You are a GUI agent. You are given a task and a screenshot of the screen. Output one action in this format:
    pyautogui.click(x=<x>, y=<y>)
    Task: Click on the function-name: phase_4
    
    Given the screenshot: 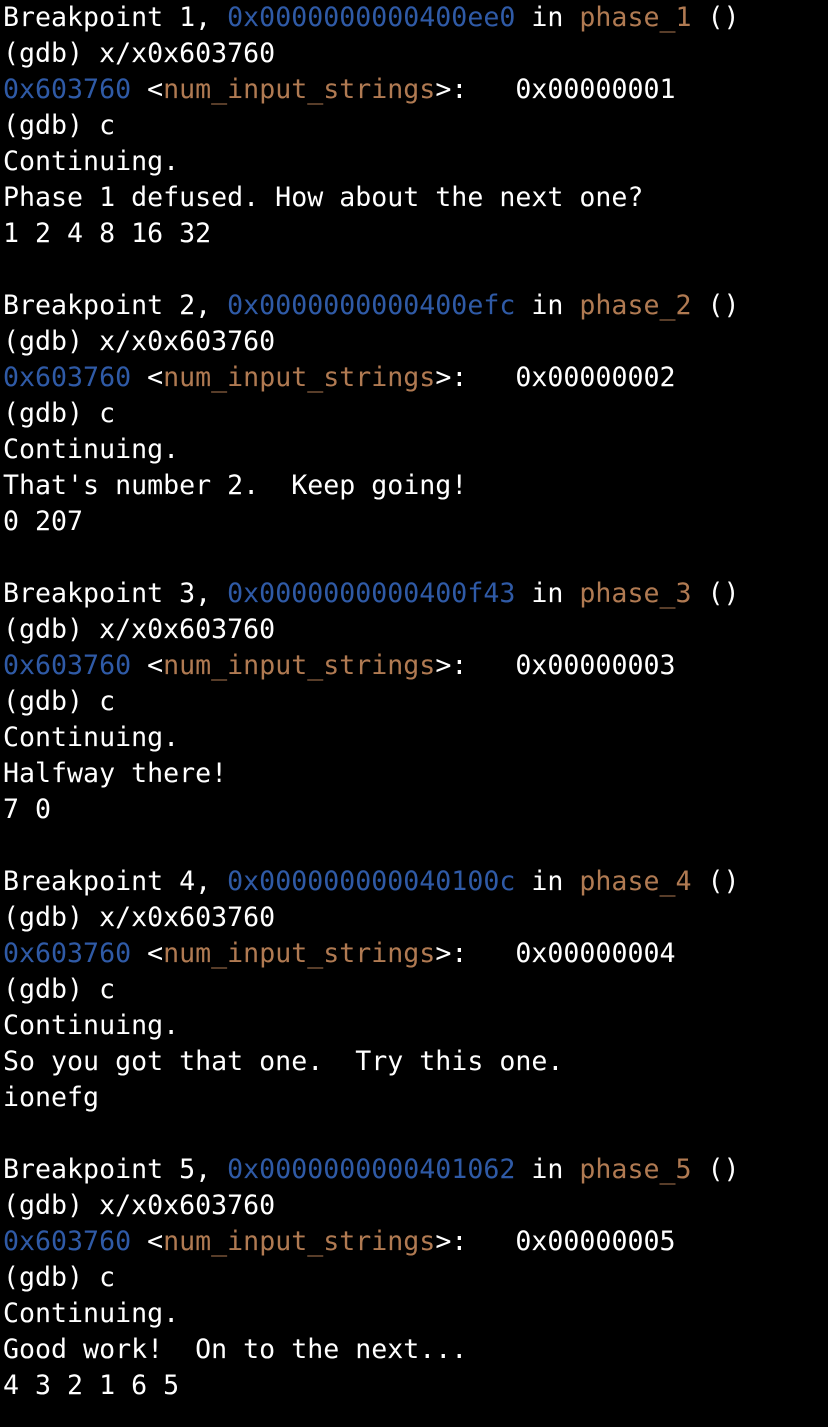 What is the action you would take?
    pyautogui.click(x=635, y=881)
    